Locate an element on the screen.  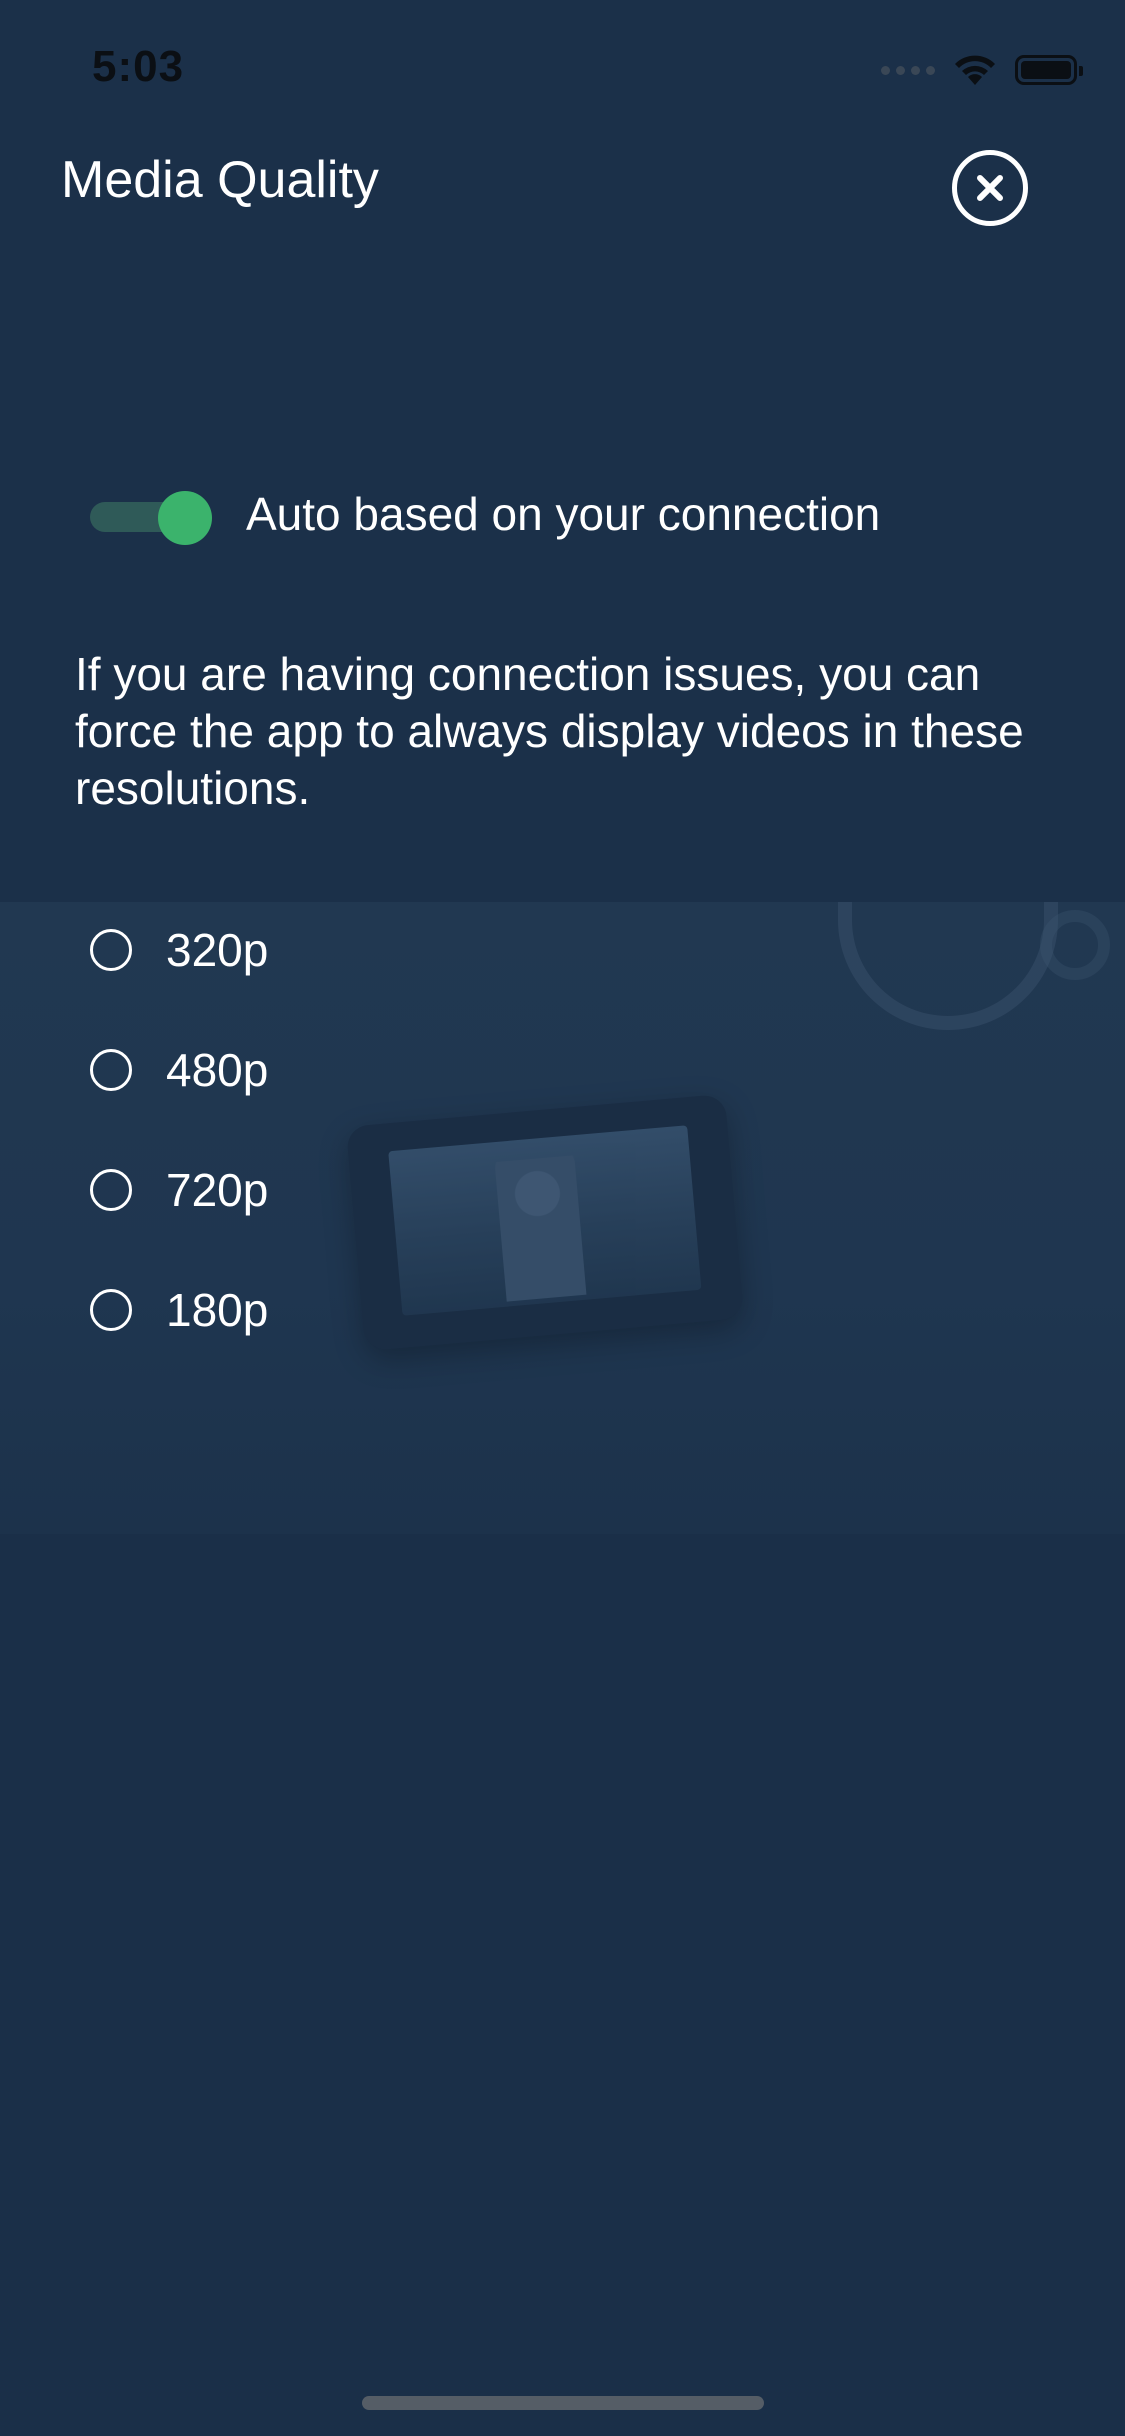
background-mug-handle-shape is located at coordinates (1075, 945).